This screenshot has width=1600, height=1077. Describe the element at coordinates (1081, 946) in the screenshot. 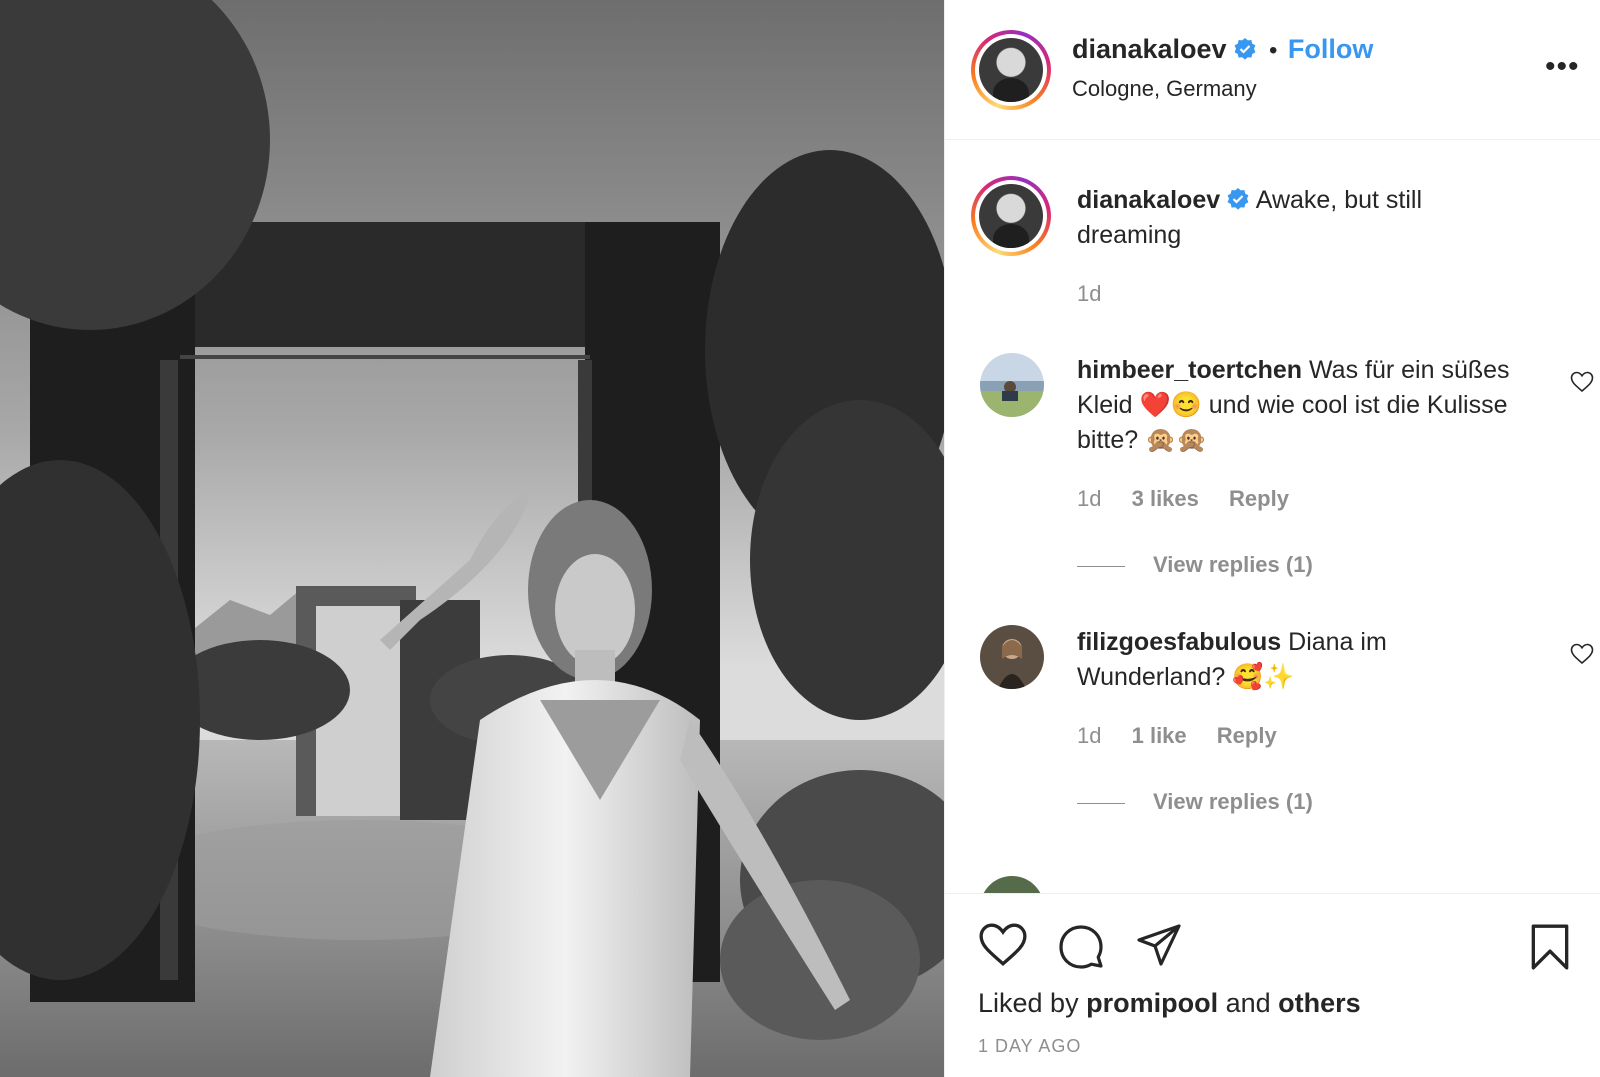

I see `comment-bubble-icon` at that location.